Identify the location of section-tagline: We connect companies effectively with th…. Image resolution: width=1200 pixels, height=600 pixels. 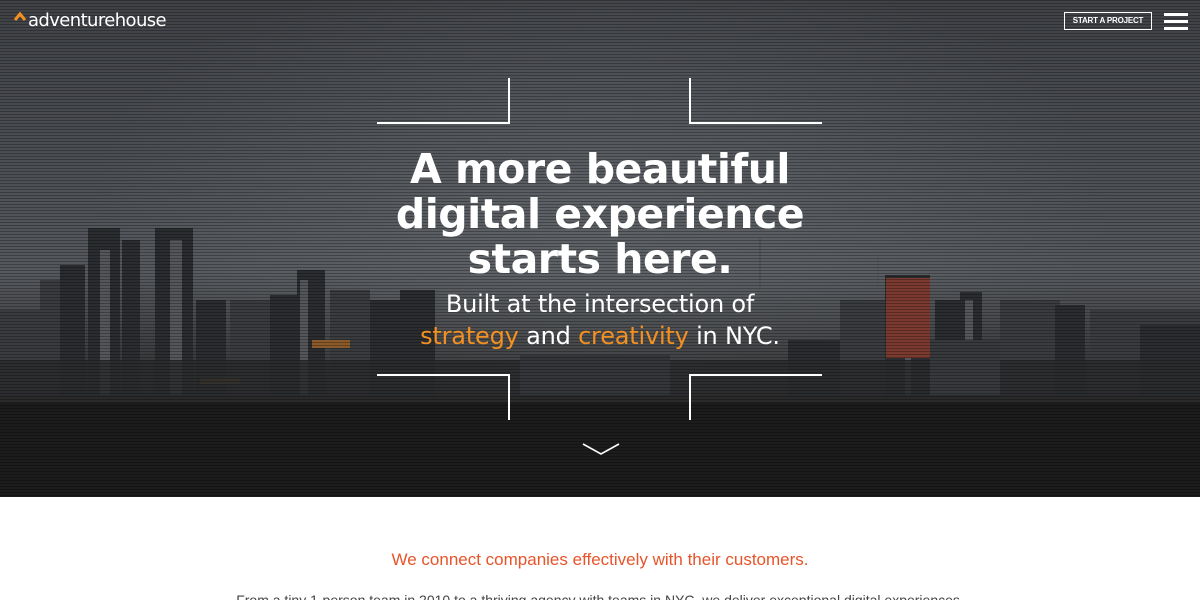
(600, 559).